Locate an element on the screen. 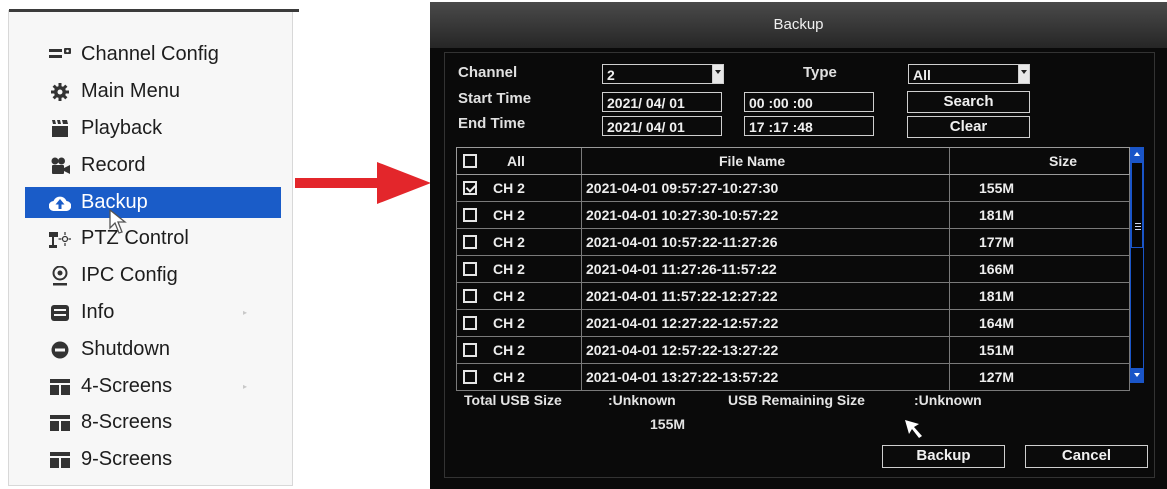  row-file-name: 2021-04-01 09:57:27-10:27:30 is located at coordinates (682, 188).